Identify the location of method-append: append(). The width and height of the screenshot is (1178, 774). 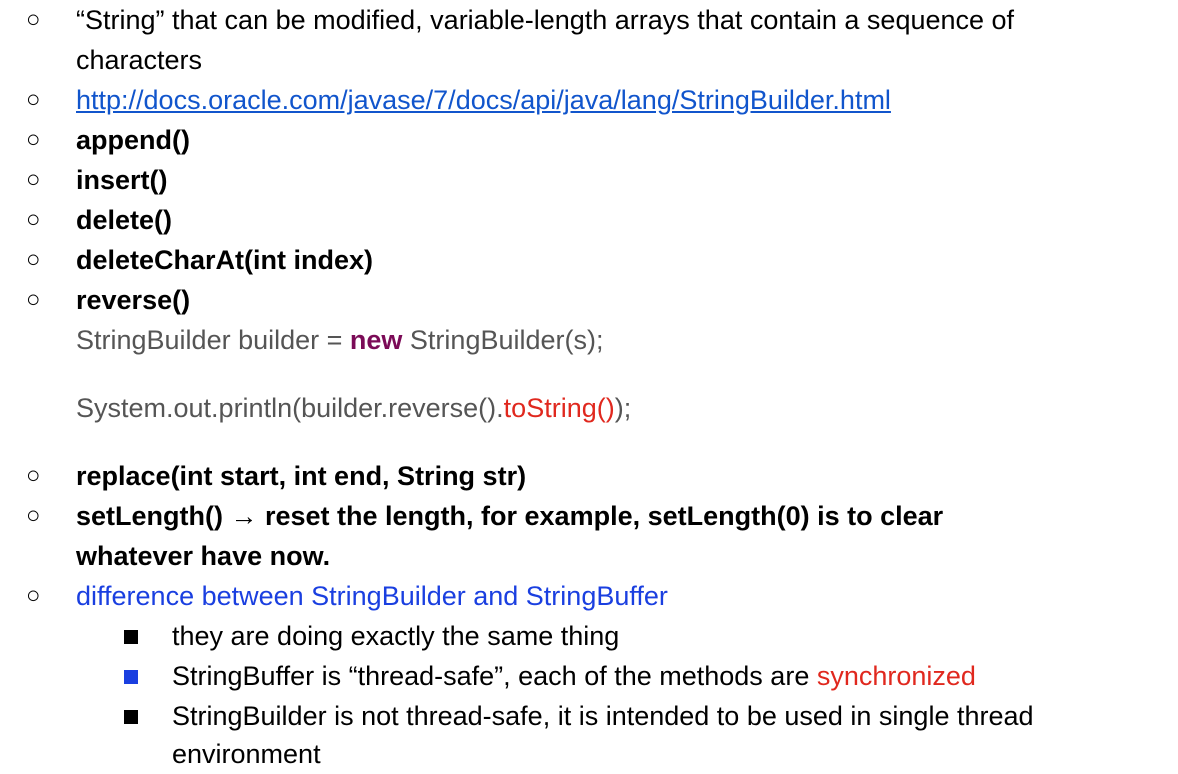
(133, 140).